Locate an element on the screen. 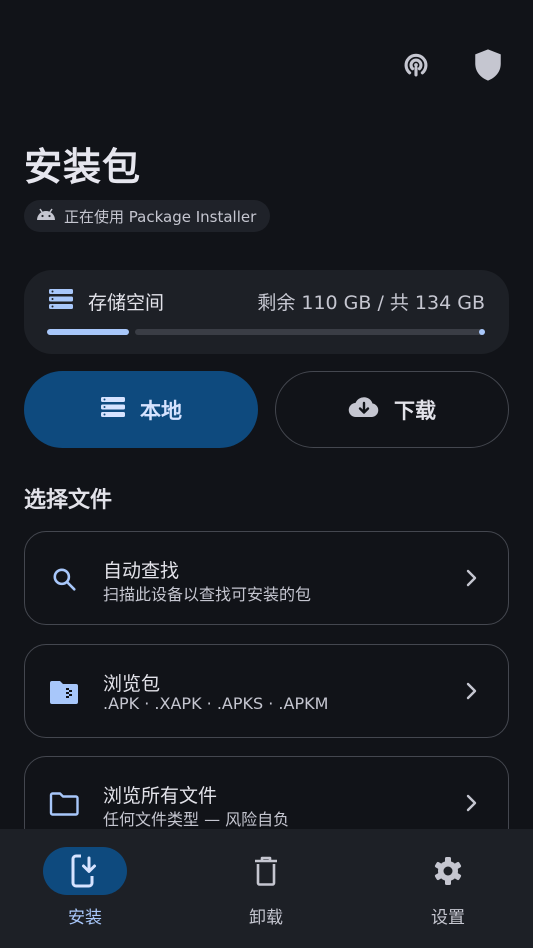 Image resolution: width=533 pixels, height=948 pixels. installer-chip-label: 正在使用 Package Installer is located at coordinates (160, 216).